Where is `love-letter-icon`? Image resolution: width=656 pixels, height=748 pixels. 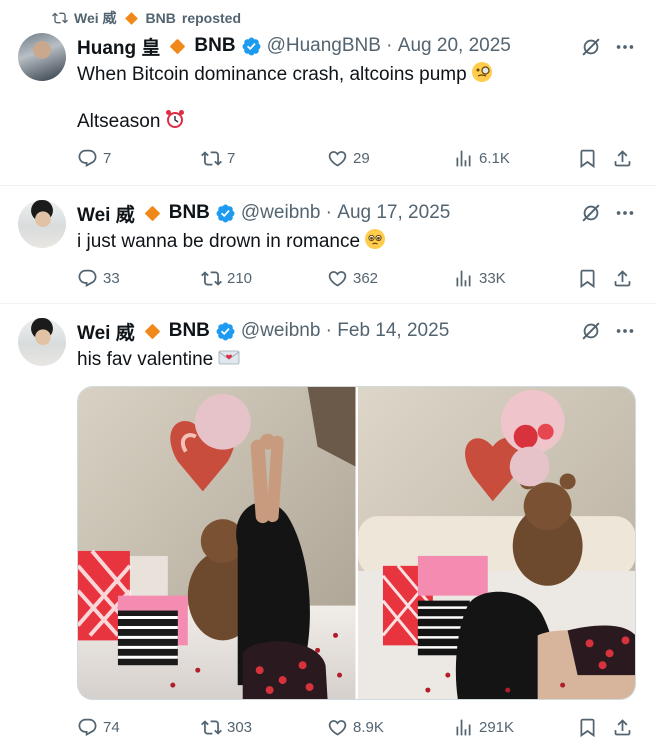
love-letter-icon is located at coordinates (229, 357).